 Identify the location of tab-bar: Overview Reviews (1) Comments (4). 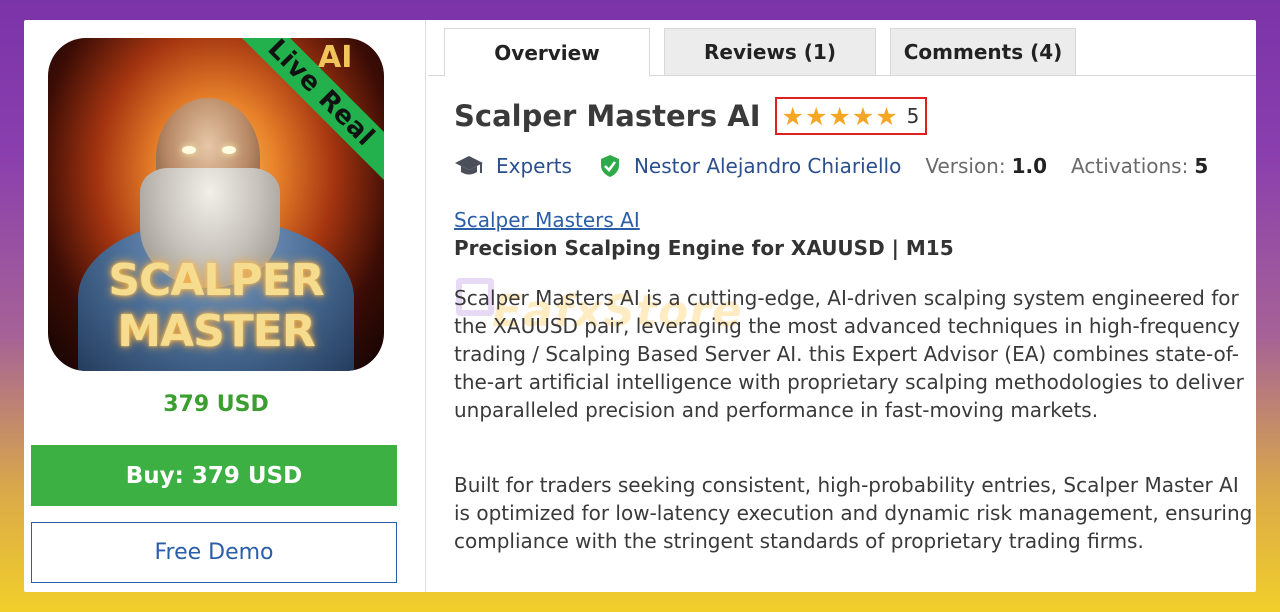
(842, 52).